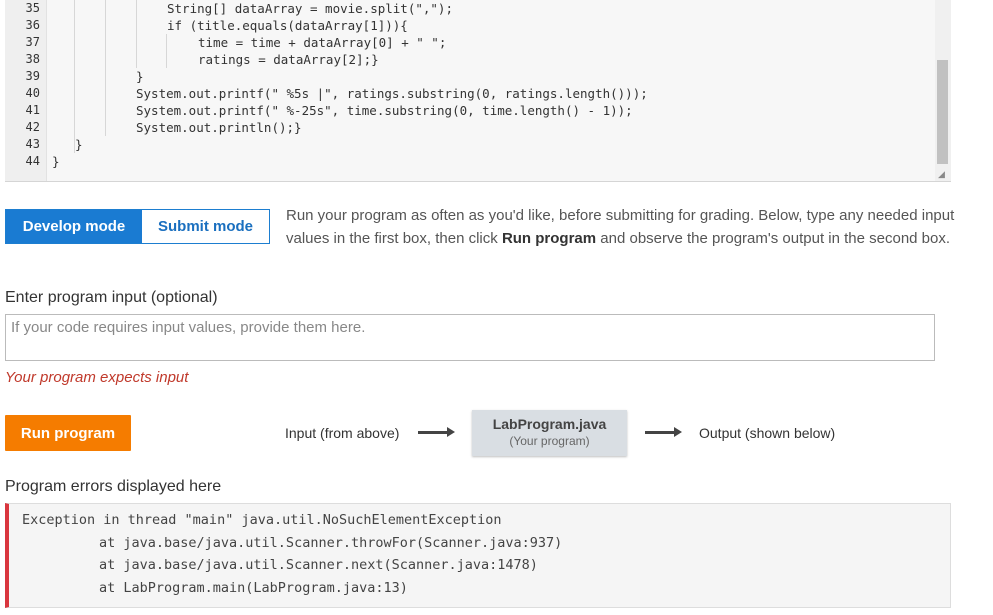  What do you see at coordinates (32, 76) in the screenshot?
I see `line-number: 39` at bounding box center [32, 76].